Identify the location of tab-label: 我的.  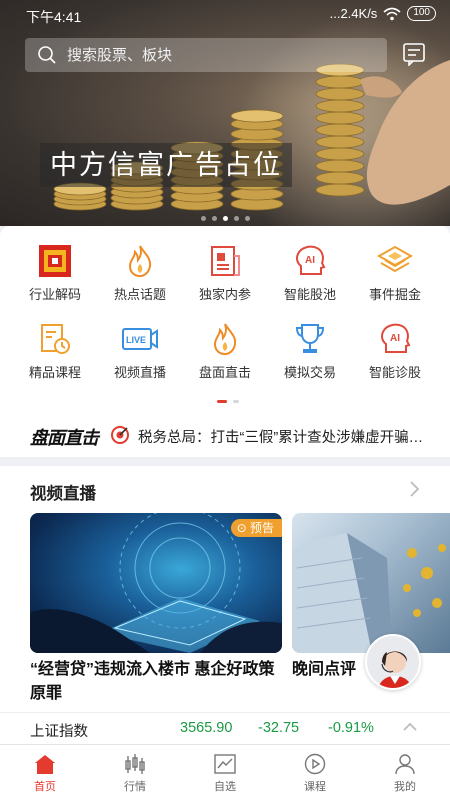
(405, 787).